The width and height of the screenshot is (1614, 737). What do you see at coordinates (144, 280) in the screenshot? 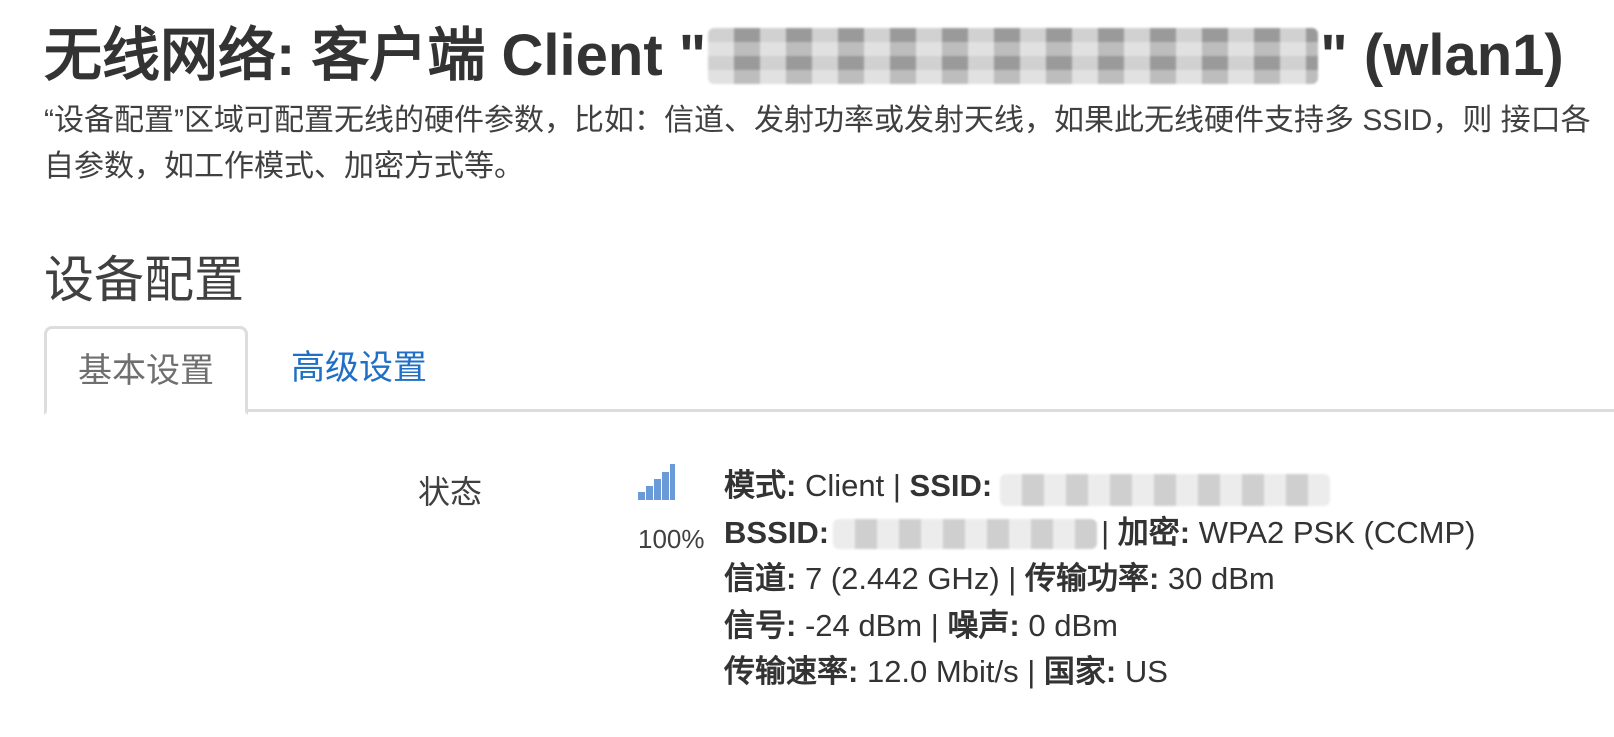
I see `section-title: 设备配置` at bounding box center [144, 280].